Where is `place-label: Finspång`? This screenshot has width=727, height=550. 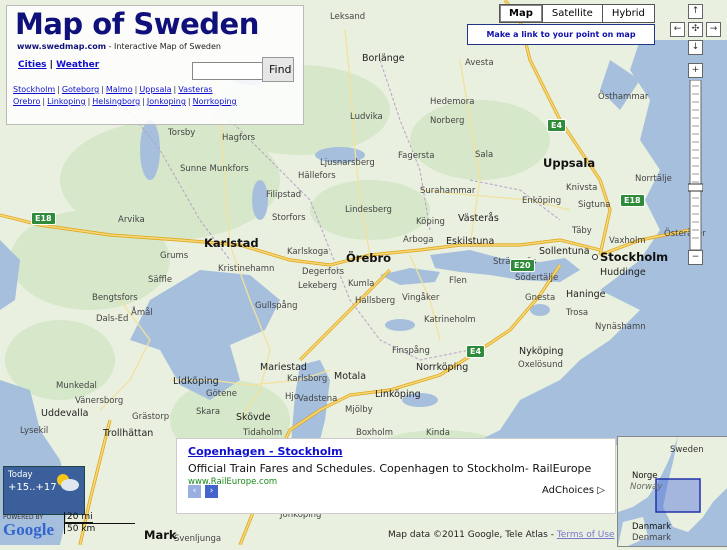 place-label: Finspång is located at coordinates (411, 351).